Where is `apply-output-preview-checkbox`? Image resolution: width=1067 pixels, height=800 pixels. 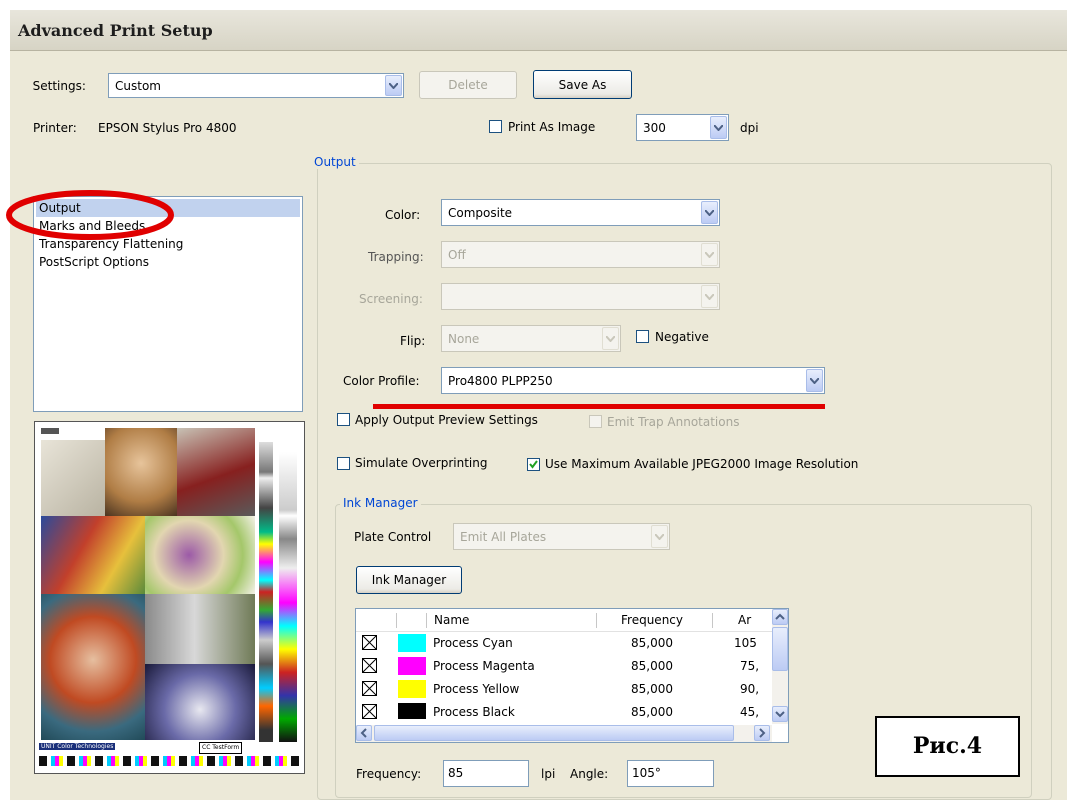 apply-output-preview-checkbox is located at coordinates (343, 419).